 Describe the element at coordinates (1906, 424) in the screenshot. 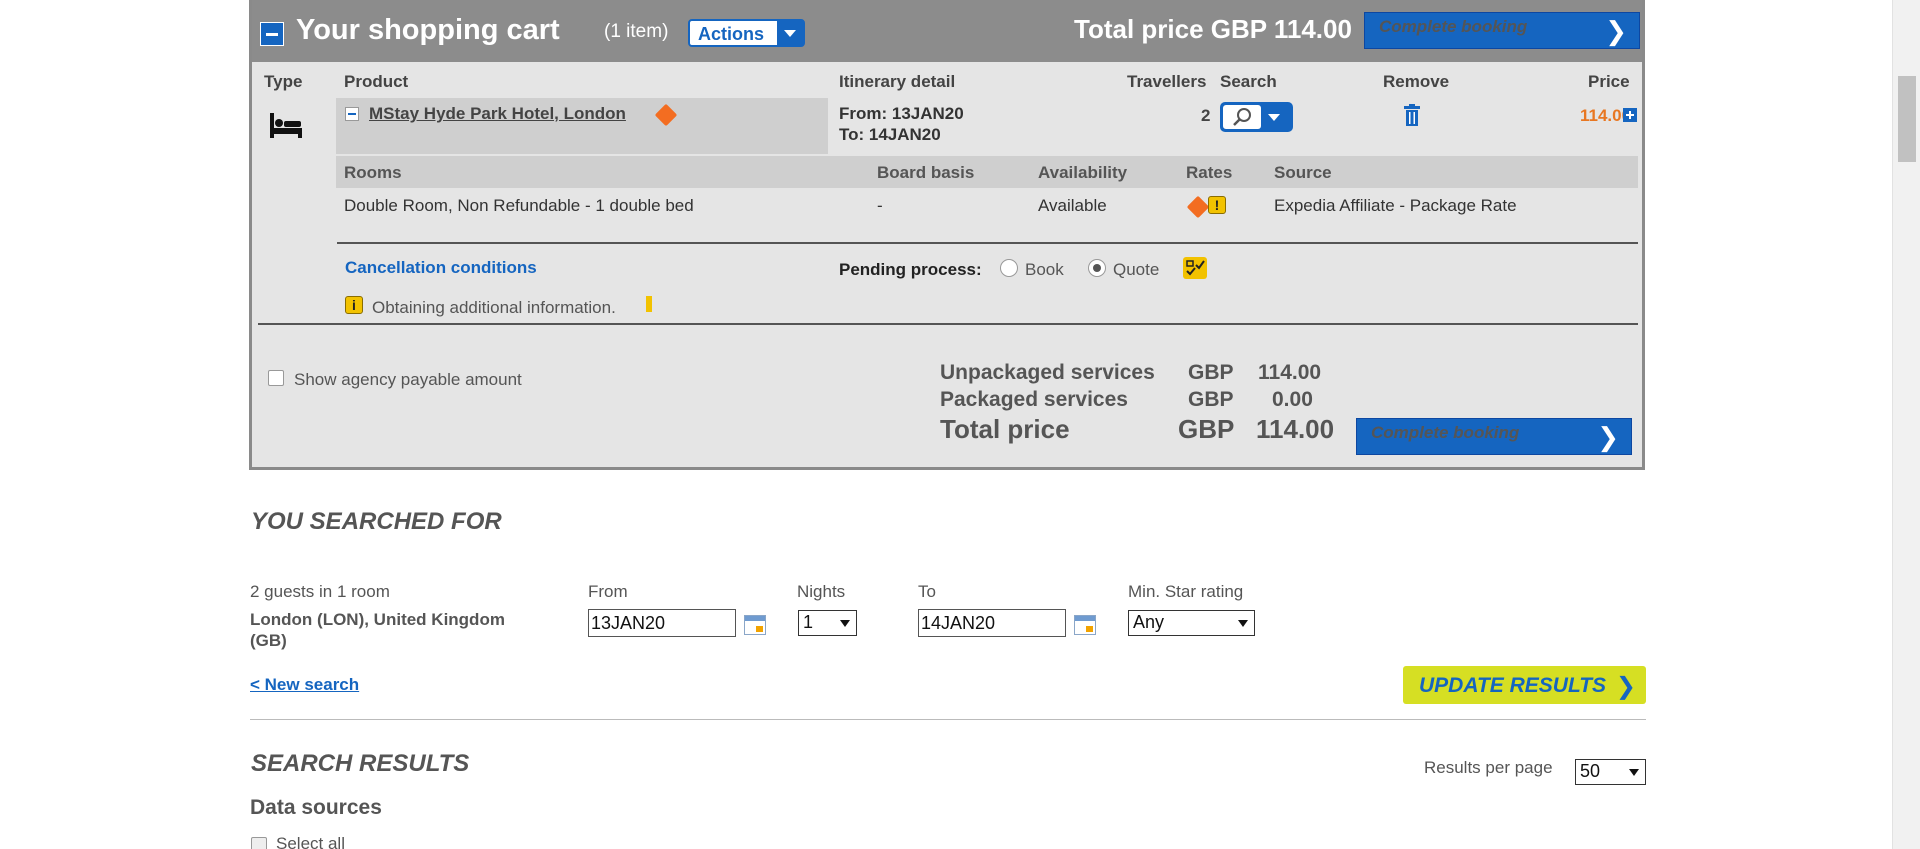

I see `page-scrollbar` at that location.